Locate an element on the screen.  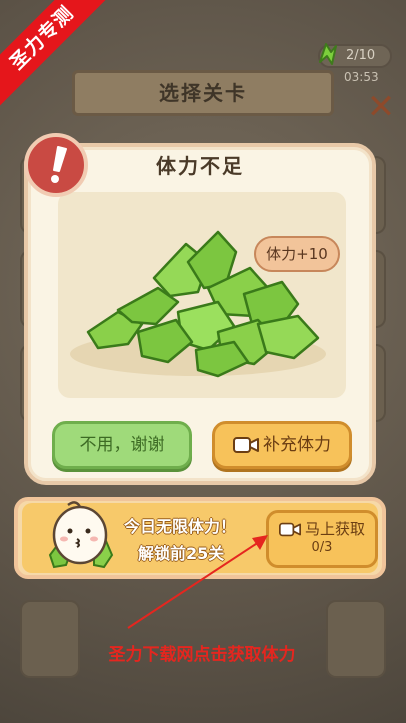
get-now-count: 0/3 is located at coordinates (322, 547).